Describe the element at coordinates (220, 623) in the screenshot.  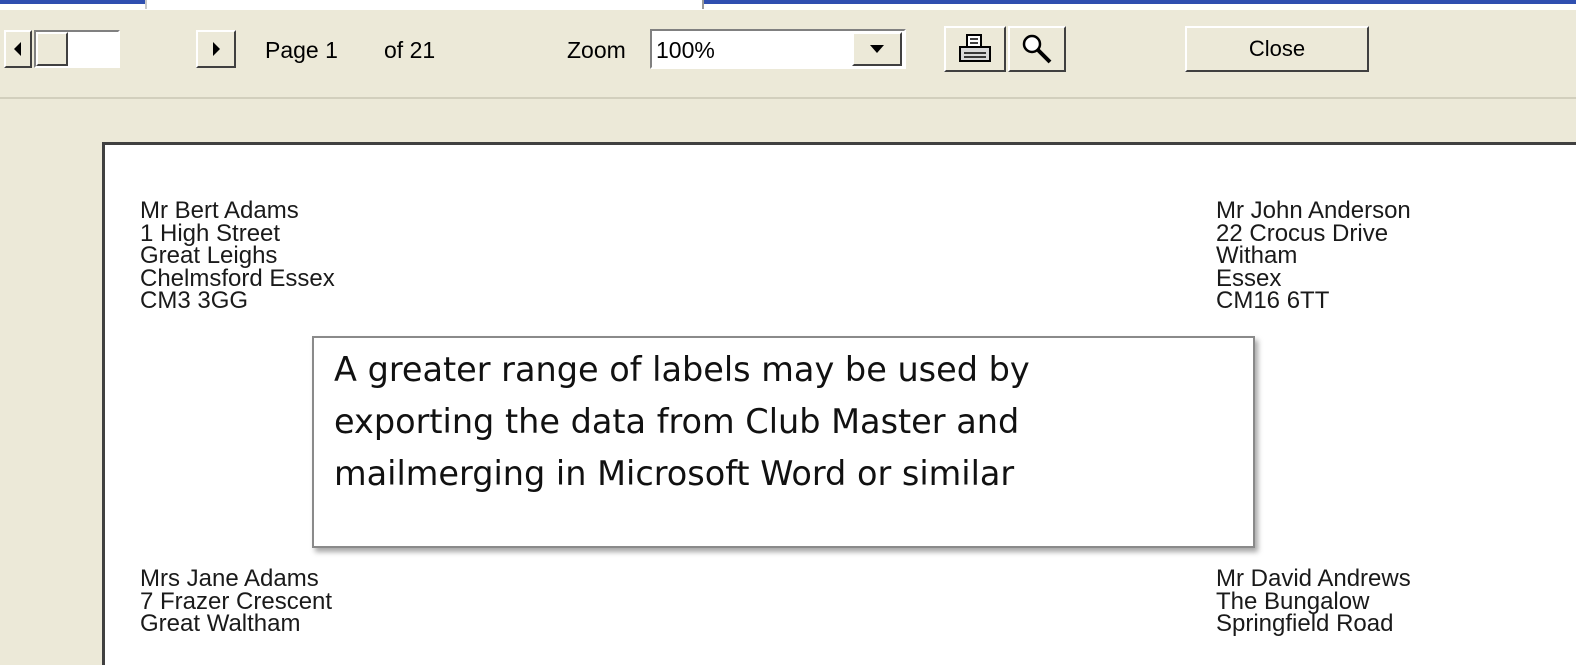
I see `label-line: Great Waltham` at that location.